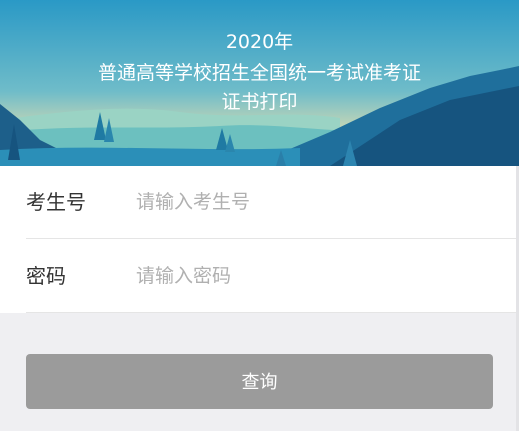 This screenshot has width=519, height=431. Describe the element at coordinates (259, 73) in the screenshot. I see `title-exam-name: 普通高等学校招生全国统一考试准考证` at that location.